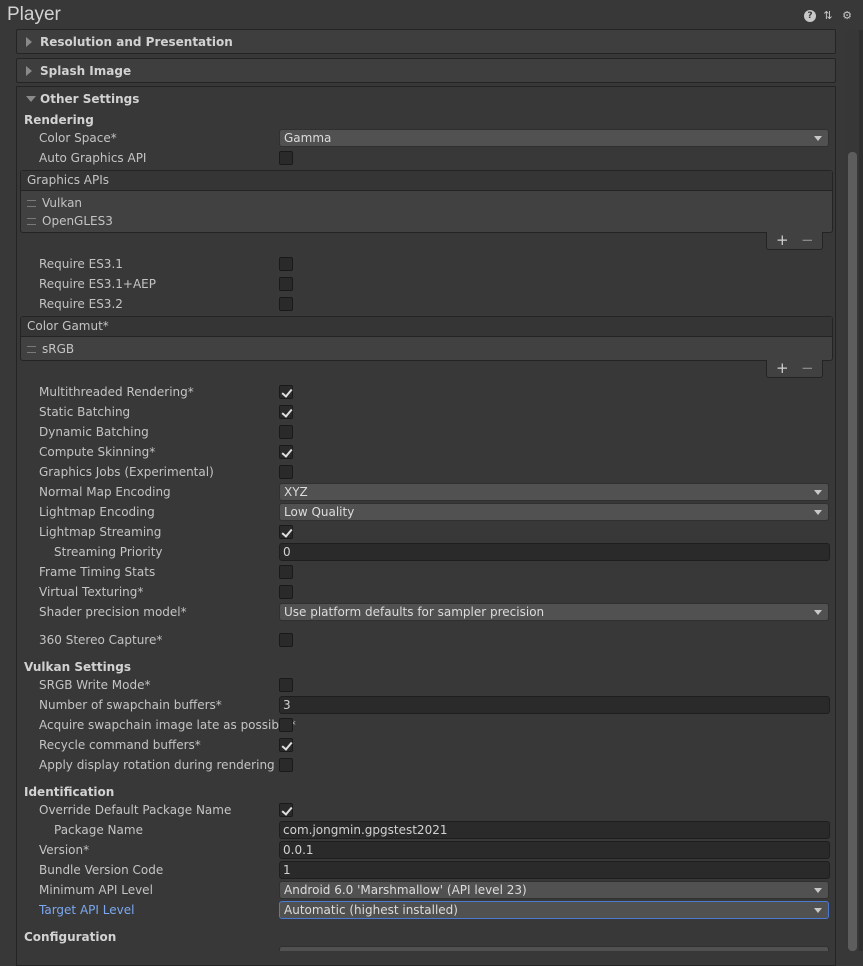 This screenshot has height=966, width=863. What do you see at coordinates (554, 552) in the screenshot?
I see `streaming-priority-field: 0` at bounding box center [554, 552].